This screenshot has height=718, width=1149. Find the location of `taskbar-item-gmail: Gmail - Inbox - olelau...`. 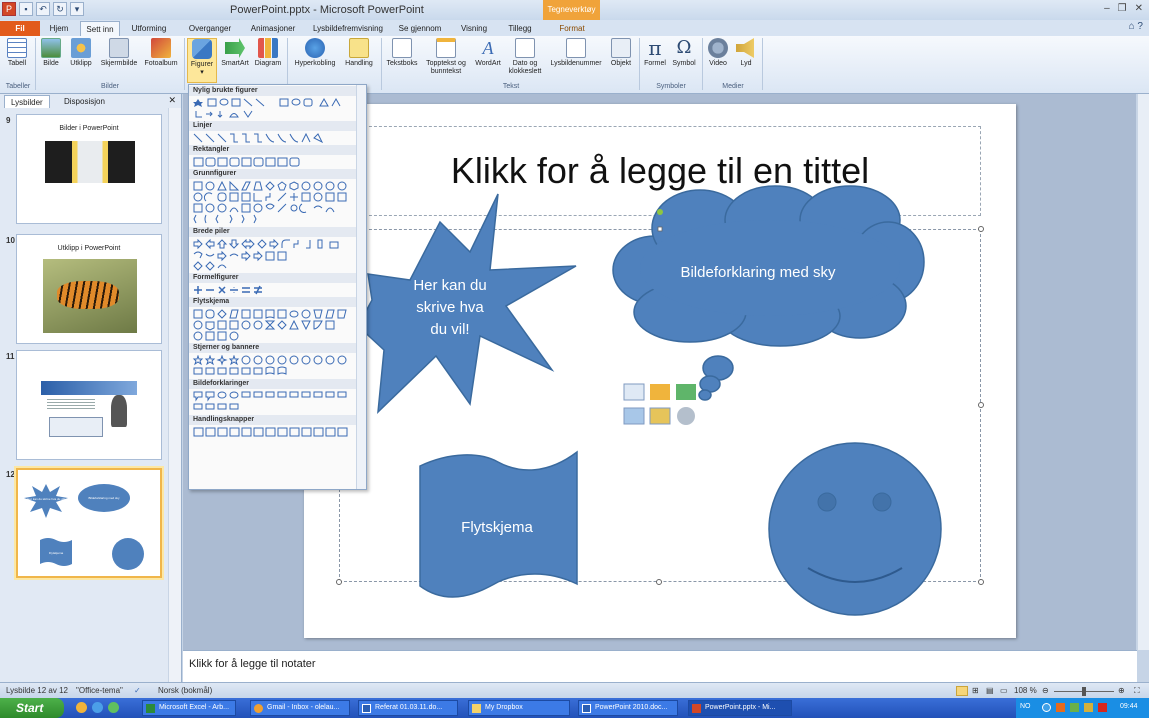

taskbar-item-gmail: Gmail - Inbox - olelau... is located at coordinates (300, 708).